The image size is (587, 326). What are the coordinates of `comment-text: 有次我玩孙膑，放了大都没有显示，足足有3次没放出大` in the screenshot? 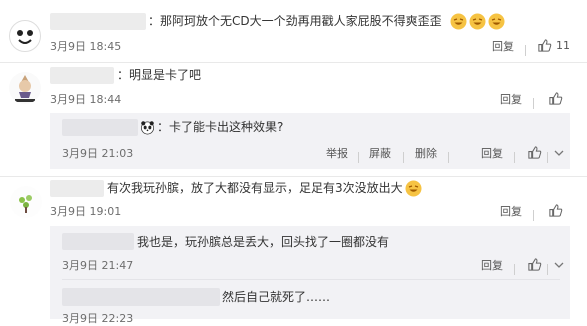 It's located at (255, 188).